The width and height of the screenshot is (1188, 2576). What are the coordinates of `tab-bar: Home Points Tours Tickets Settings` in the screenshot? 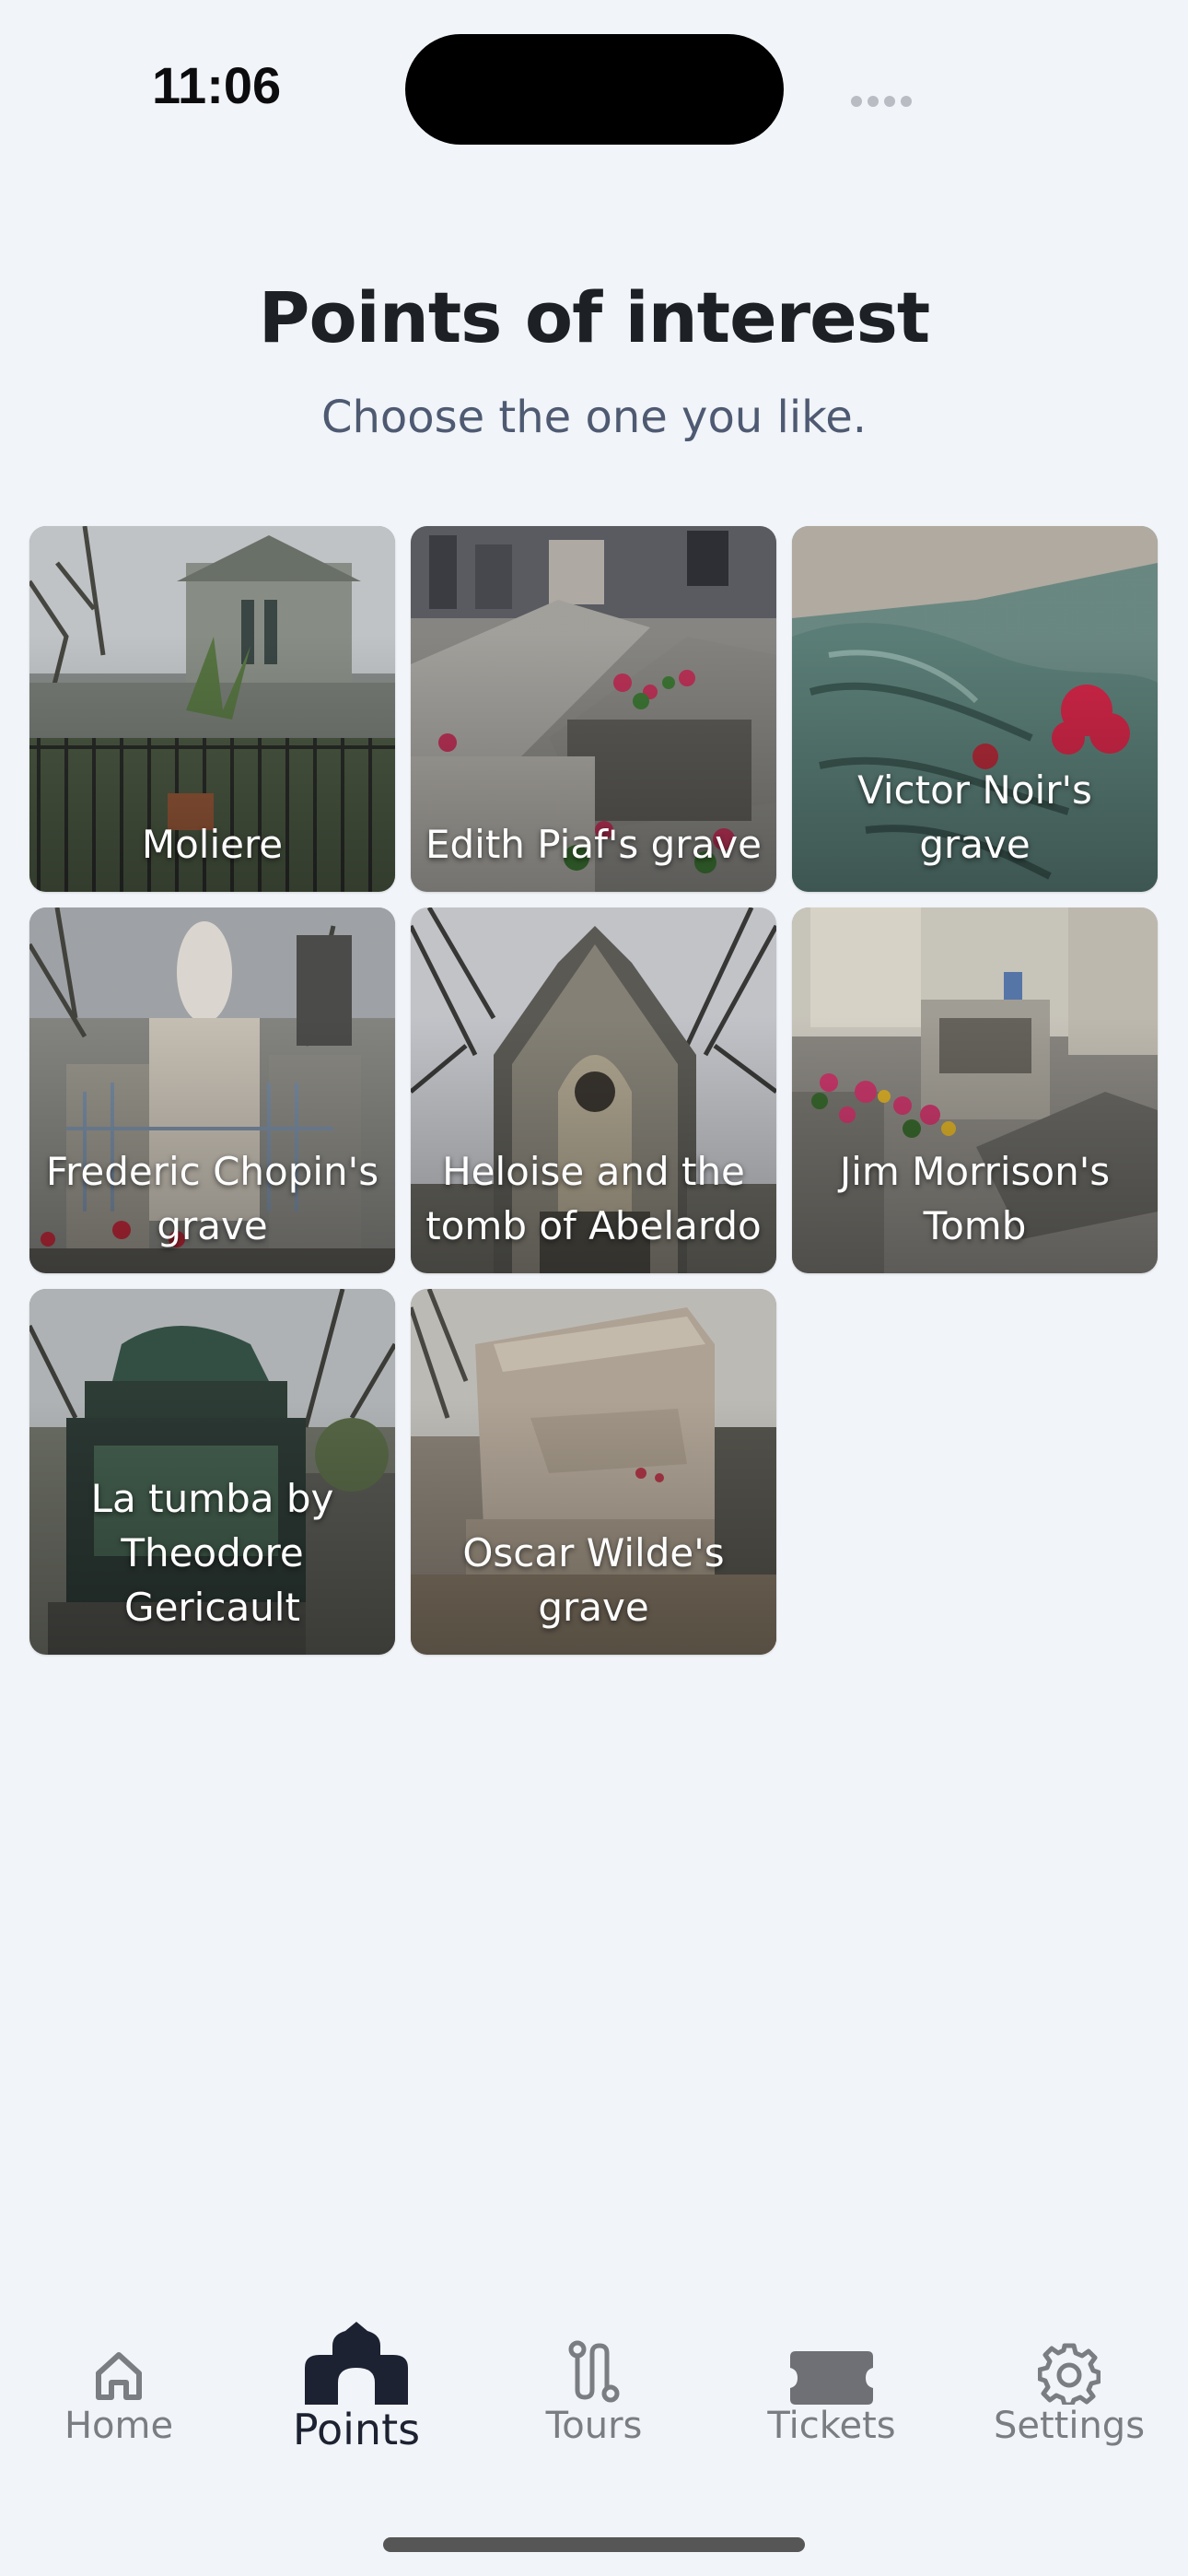 It's located at (594, 2391).